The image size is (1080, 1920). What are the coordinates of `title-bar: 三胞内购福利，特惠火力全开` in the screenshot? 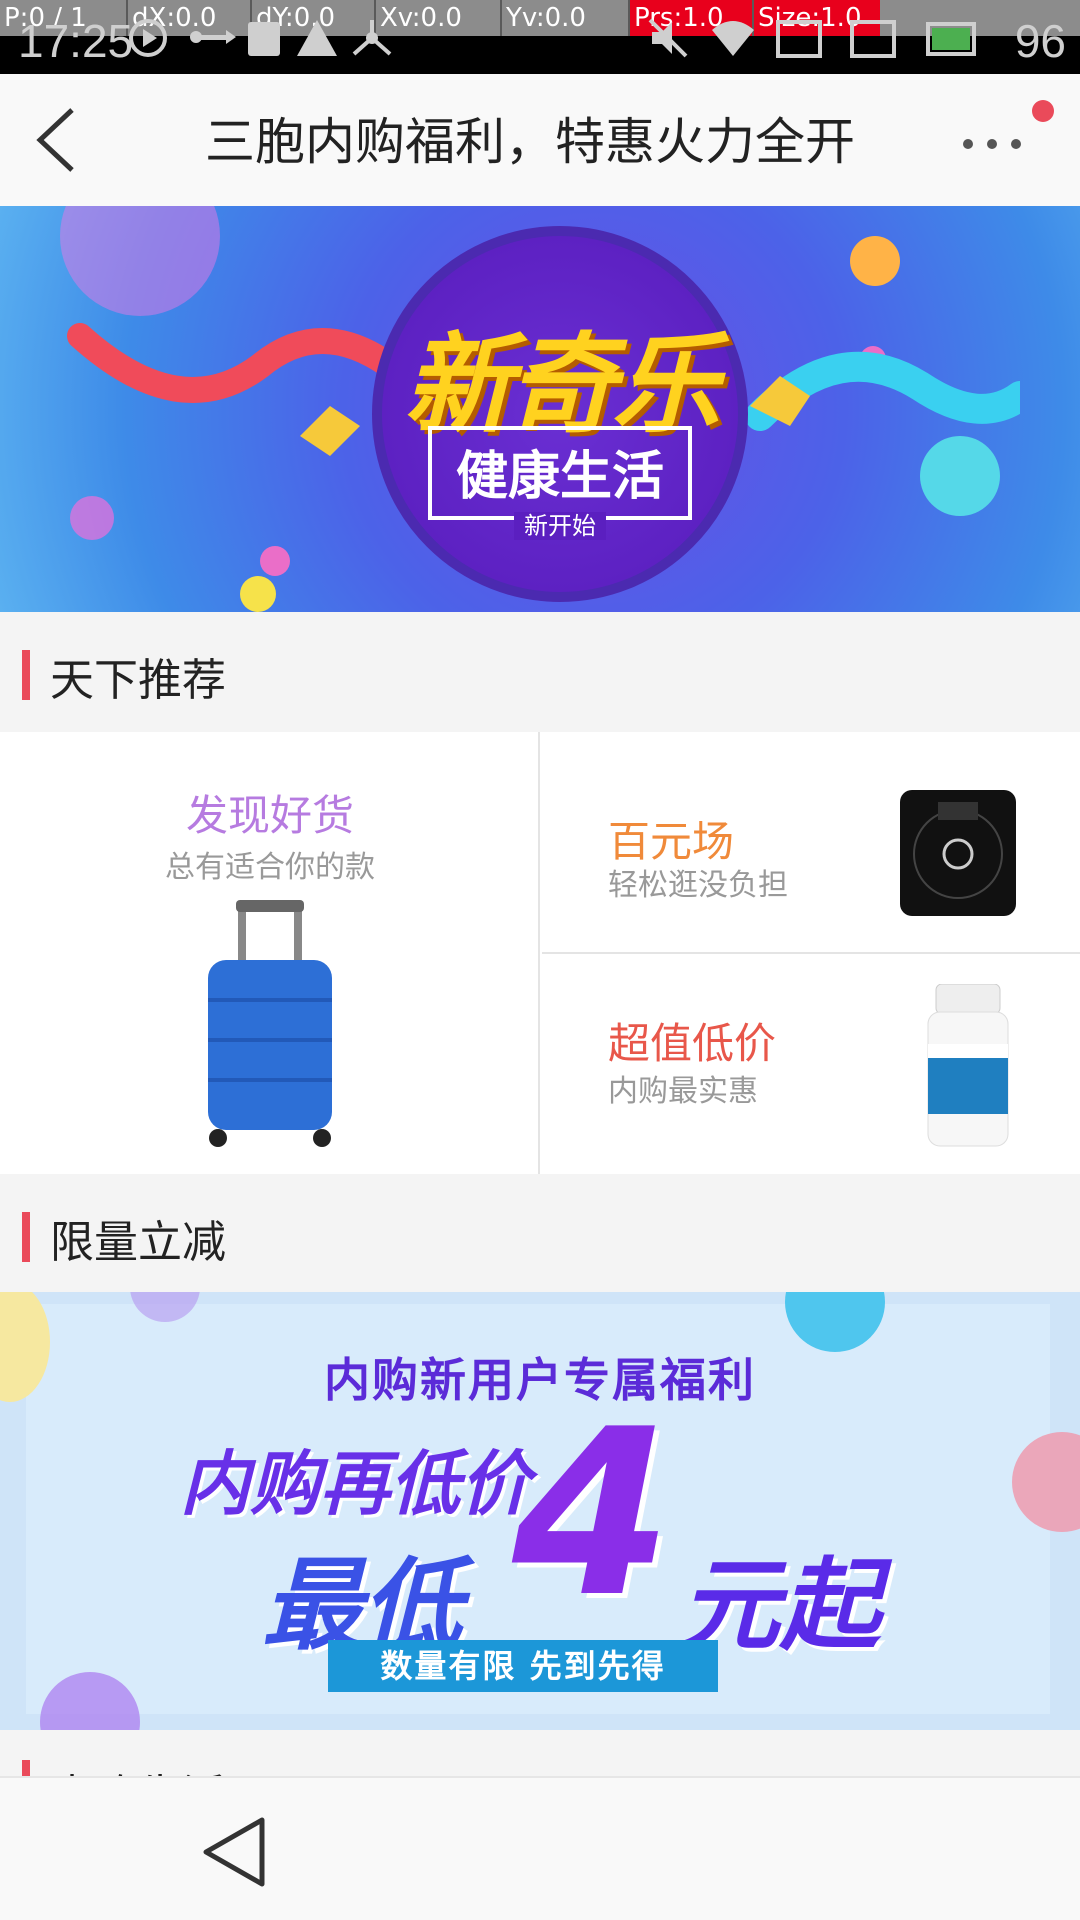 It's located at (540, 141).